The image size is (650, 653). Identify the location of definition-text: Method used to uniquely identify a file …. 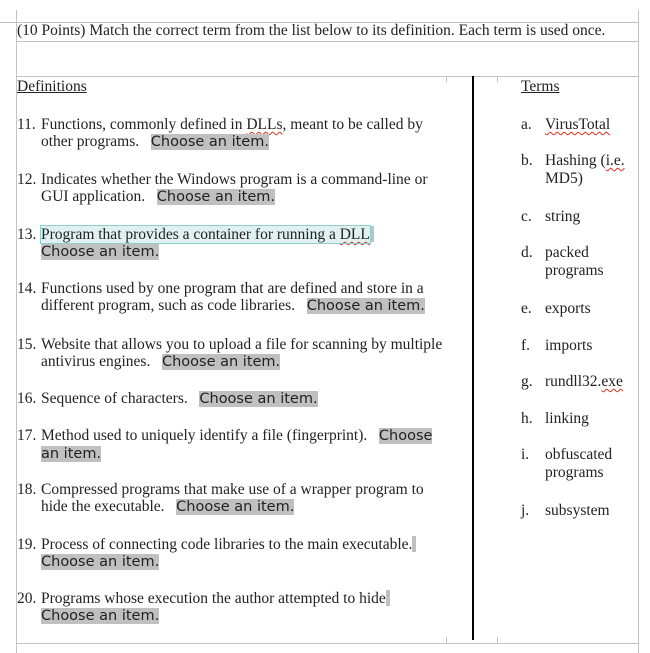
(237, 444).